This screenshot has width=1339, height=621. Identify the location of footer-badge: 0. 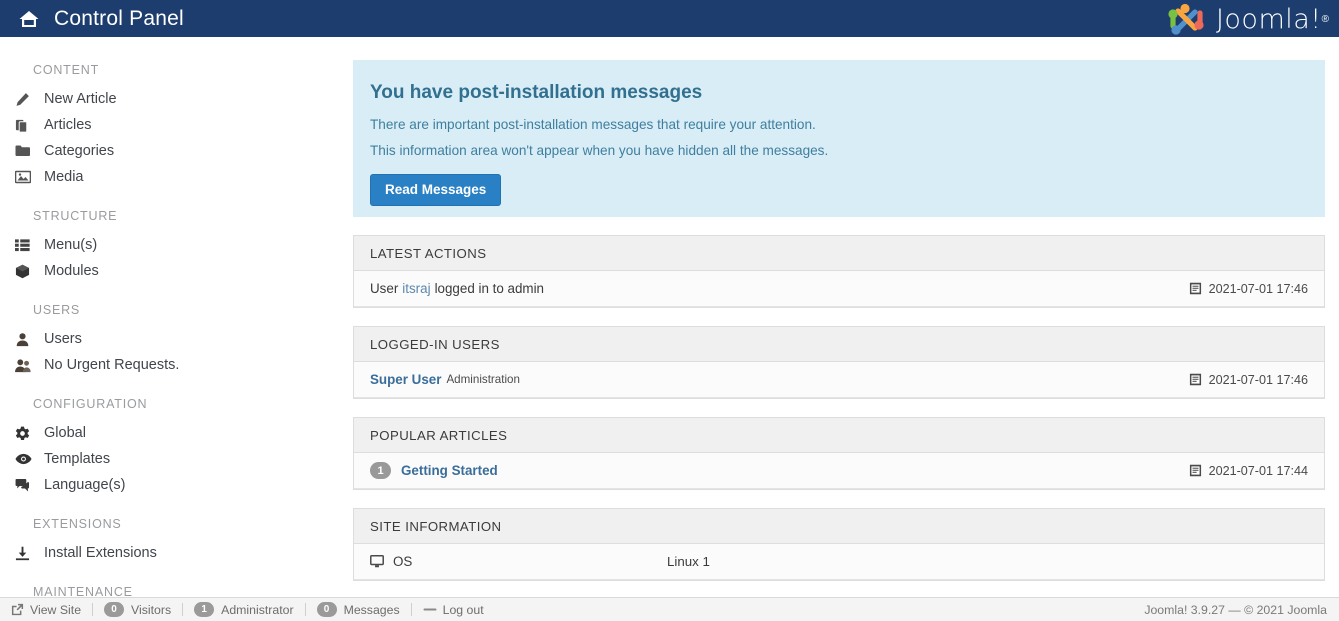
(114, 609).